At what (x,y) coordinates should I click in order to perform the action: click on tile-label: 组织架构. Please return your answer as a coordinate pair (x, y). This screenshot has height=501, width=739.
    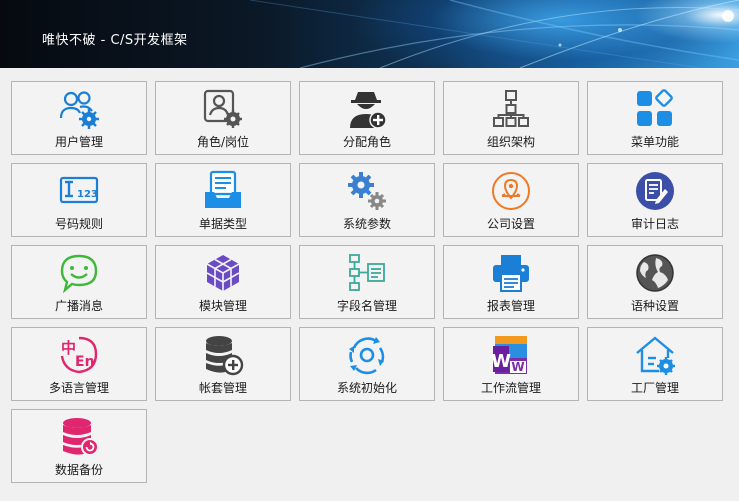
    Looking at the image, I should click on (510, 142).